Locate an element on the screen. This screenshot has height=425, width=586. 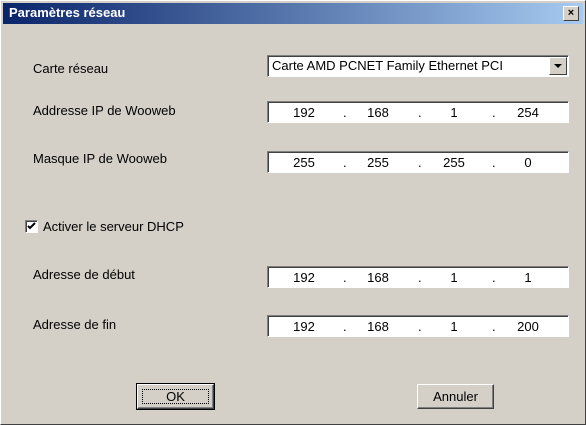
dhcp-label: Activer le serveur DHCP is located at coordinates (113, 226).